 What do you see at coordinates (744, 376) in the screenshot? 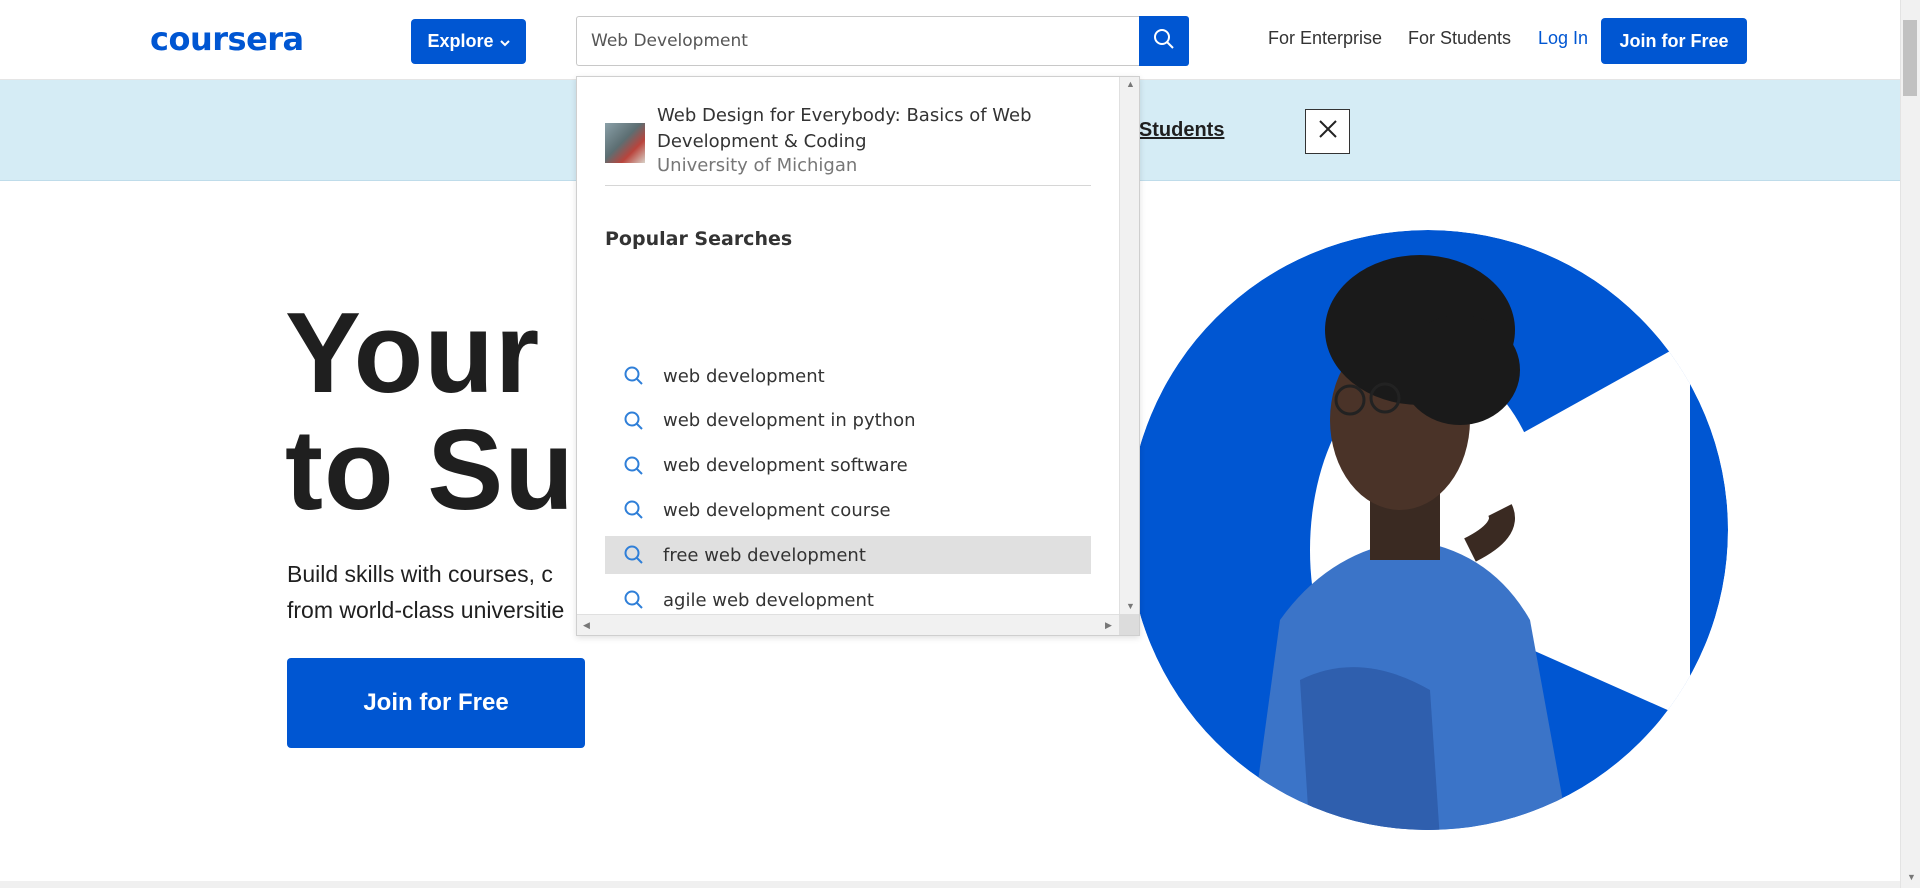
I see `popular-search-label: web development` at bounding box center [744, 376].